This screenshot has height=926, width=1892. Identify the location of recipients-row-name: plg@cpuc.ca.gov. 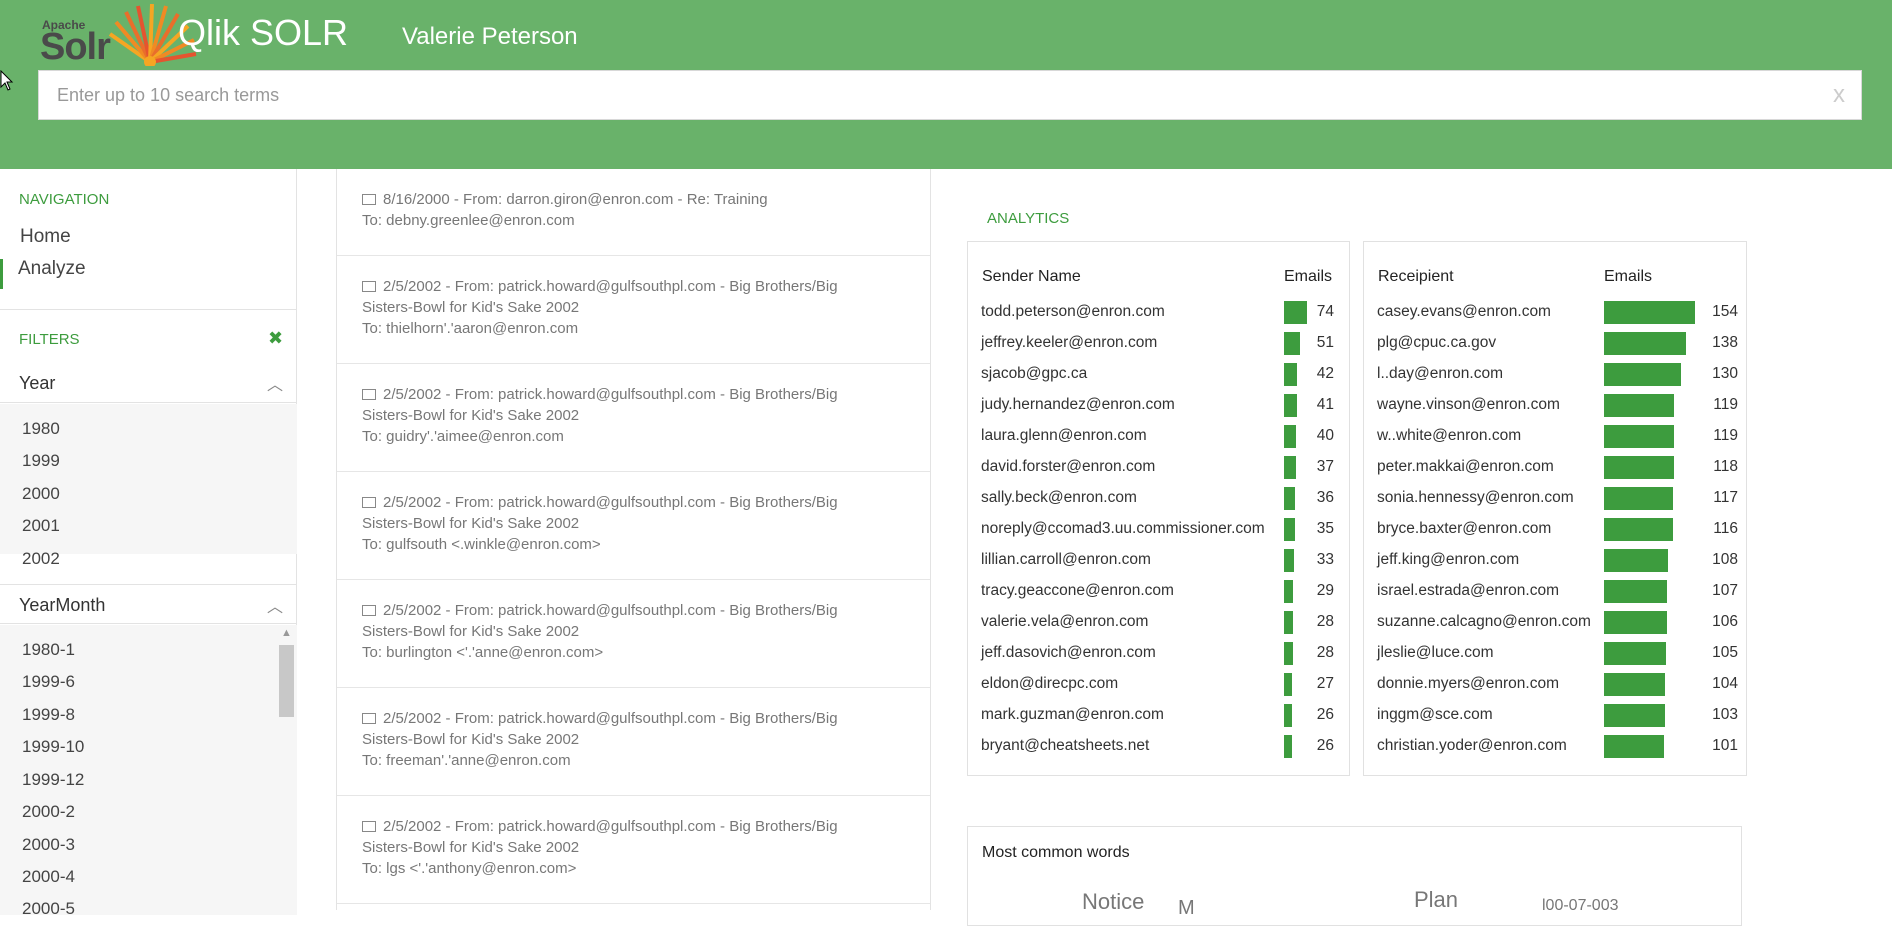
(1436, 343).